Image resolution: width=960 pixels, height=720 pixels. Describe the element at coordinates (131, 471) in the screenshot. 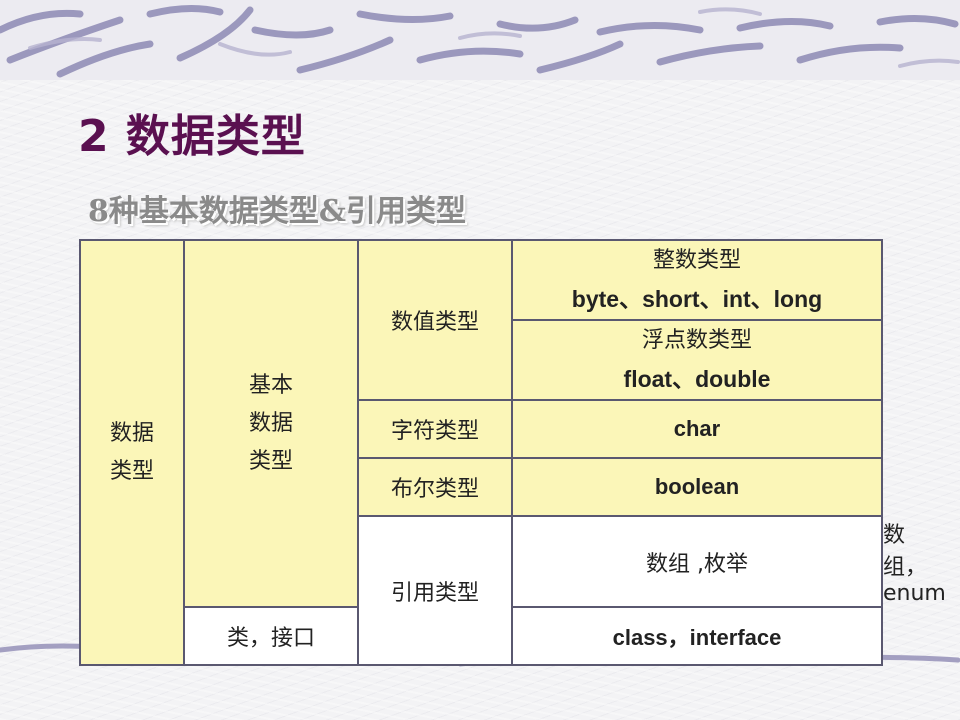

I see `root-category-line-2: 类型` at that location.